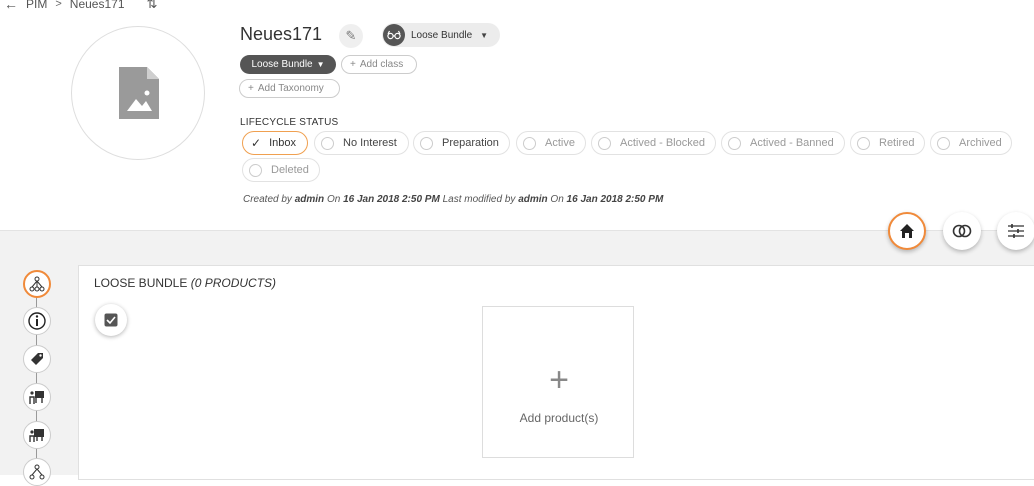 Image resolution: width=1034 pixels, height=486 pixels. I want to click on status-preparation: Preparation, so click(461, 143).